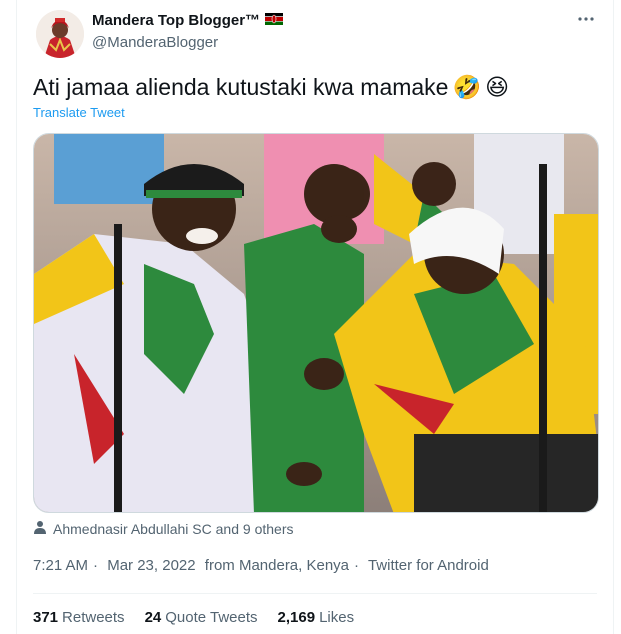  What do you see at coordinates (337, 617) in the screenshot?
I see `likes-label: Likes` at bounding box center [337, 617].